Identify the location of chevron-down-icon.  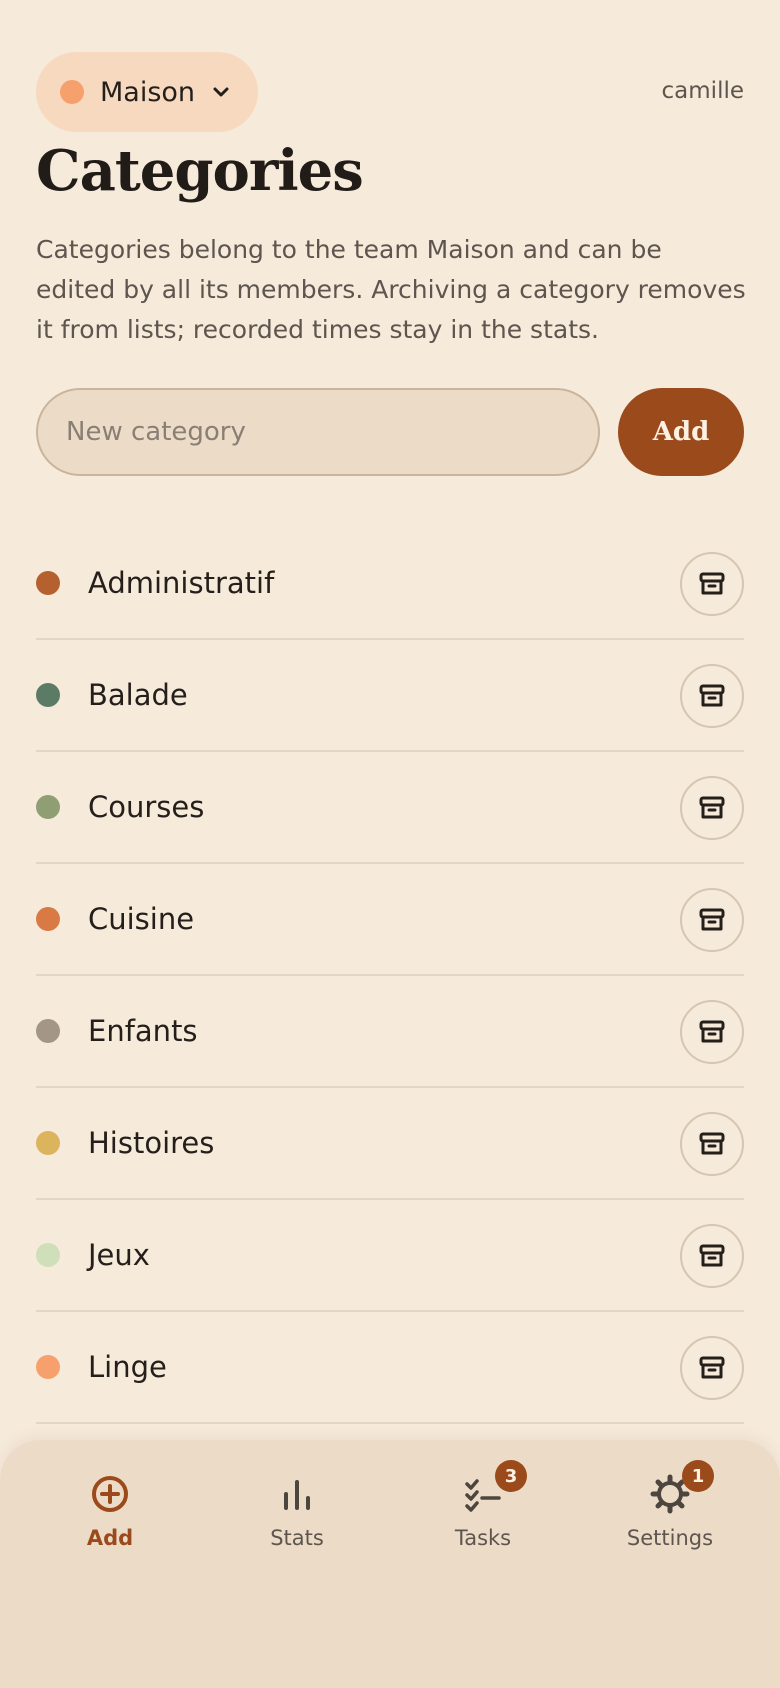
(221, 92).